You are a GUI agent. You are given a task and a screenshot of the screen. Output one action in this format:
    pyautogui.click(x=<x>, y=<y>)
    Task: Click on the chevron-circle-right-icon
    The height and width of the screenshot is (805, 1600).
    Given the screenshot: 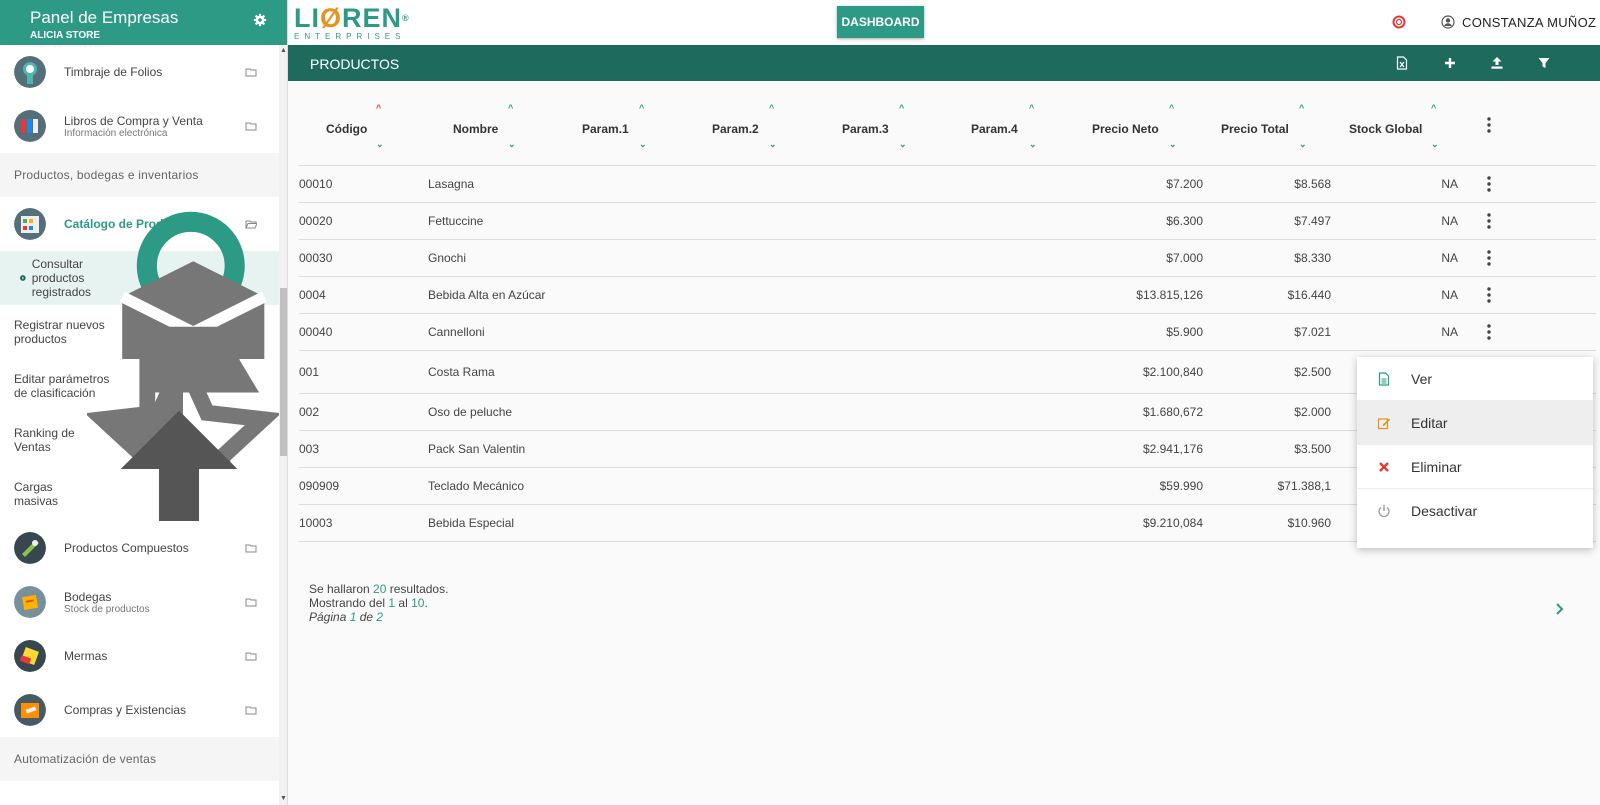 What is the action you would take?
    pyautogui.click(x=23, y=278)
    